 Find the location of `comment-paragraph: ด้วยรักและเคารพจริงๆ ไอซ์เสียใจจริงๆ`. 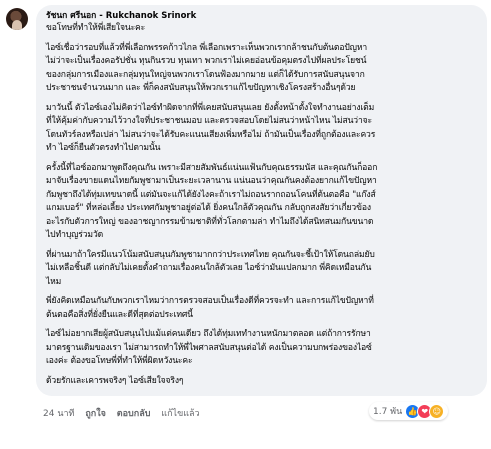

comment-paragraph: ด้วยรักและเคารพจริงๆ ไอซ์เสียใจจริงๆ is located at coordinates (261, 382).